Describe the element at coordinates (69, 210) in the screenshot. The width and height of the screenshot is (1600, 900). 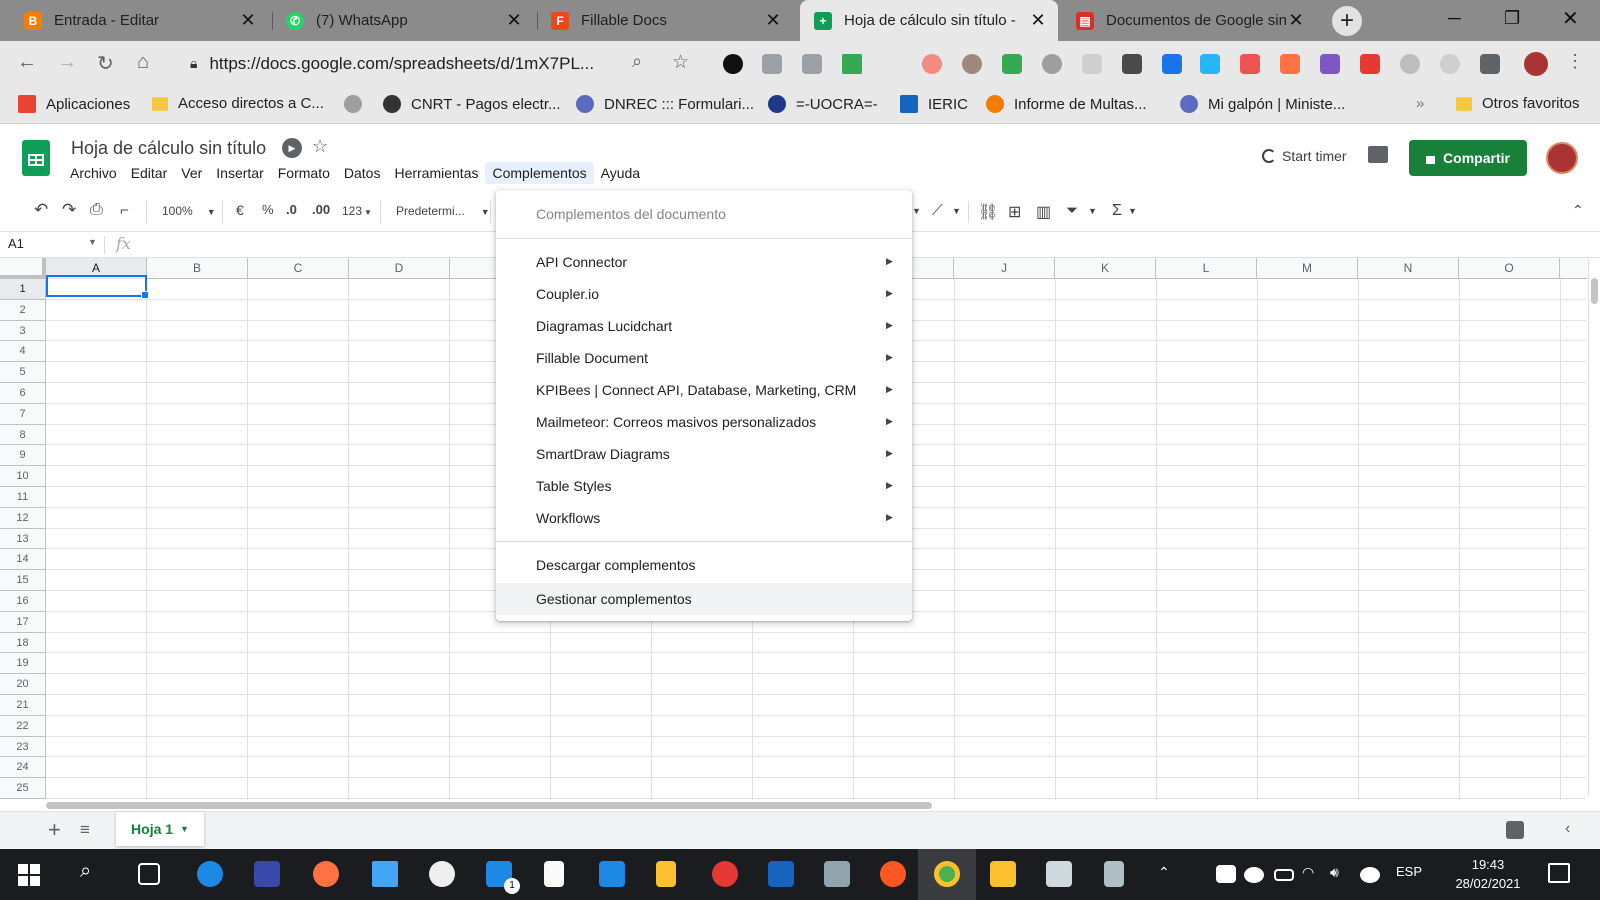
I see `redo-icon: ↷` at that location.